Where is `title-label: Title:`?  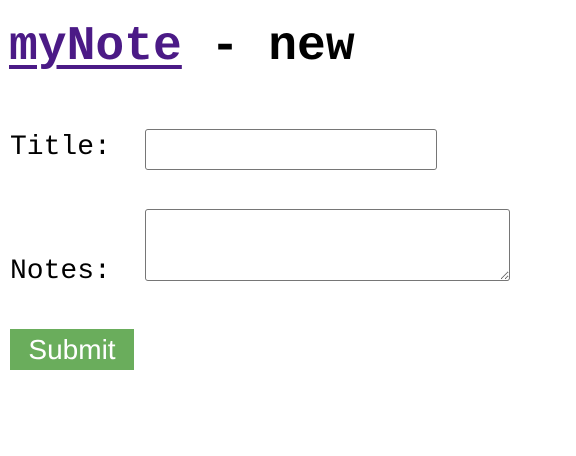 title-label: Title: is located at coordinates (60, 147).